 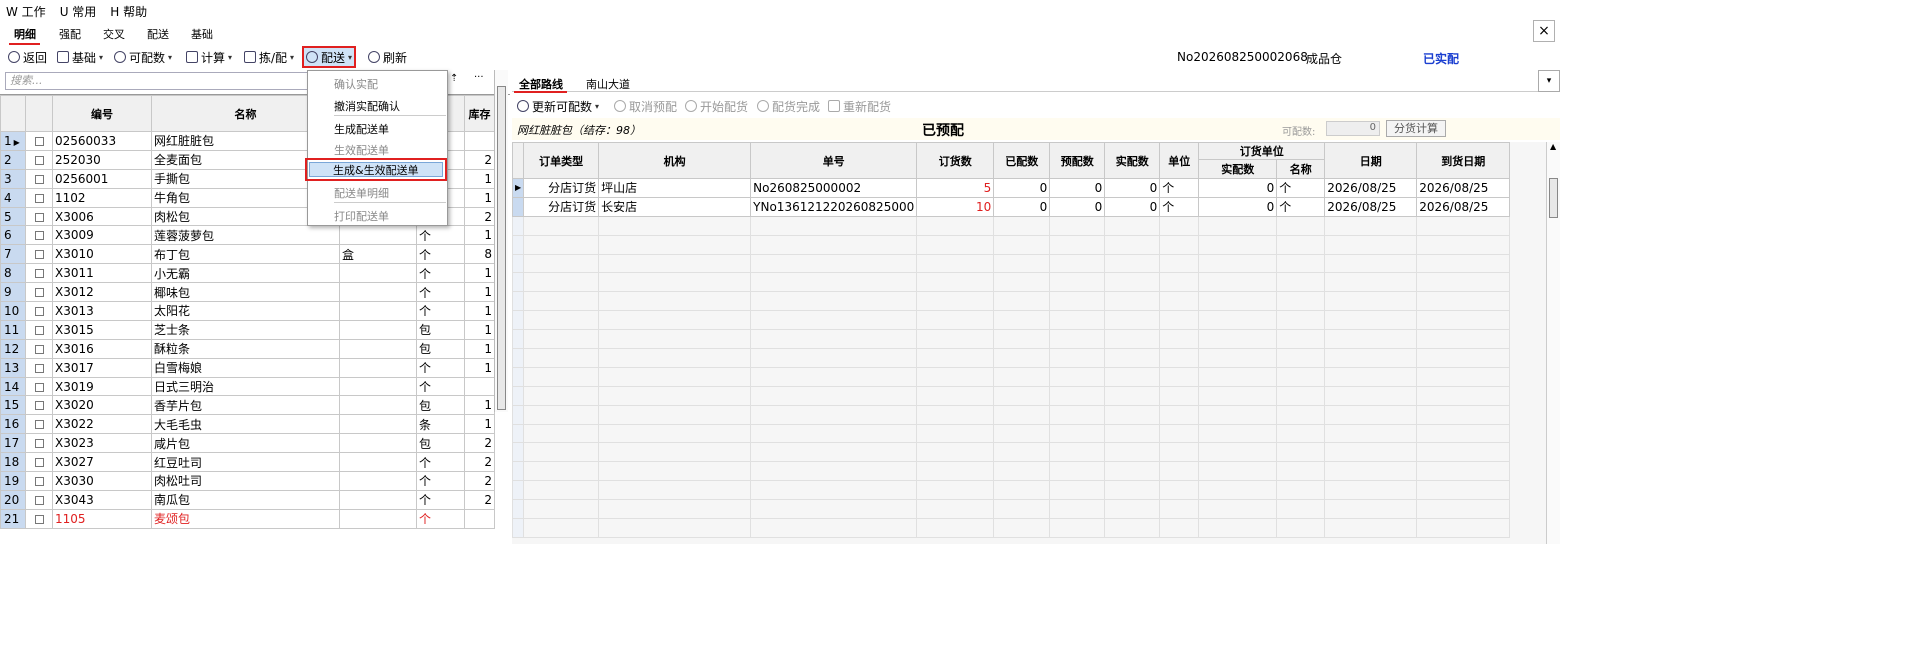 I want to click on scrollbar-thumb, so click(x=1553, y=198).